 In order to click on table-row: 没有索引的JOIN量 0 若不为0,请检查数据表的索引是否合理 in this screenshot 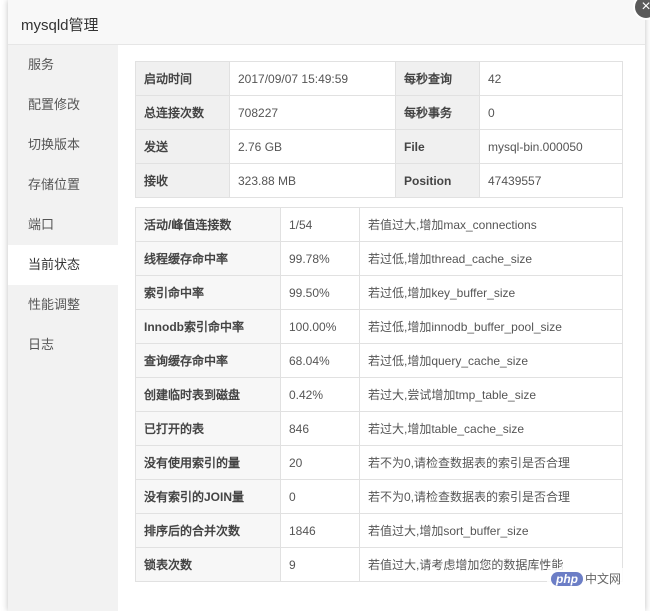, I will do `click(379, 496)`.